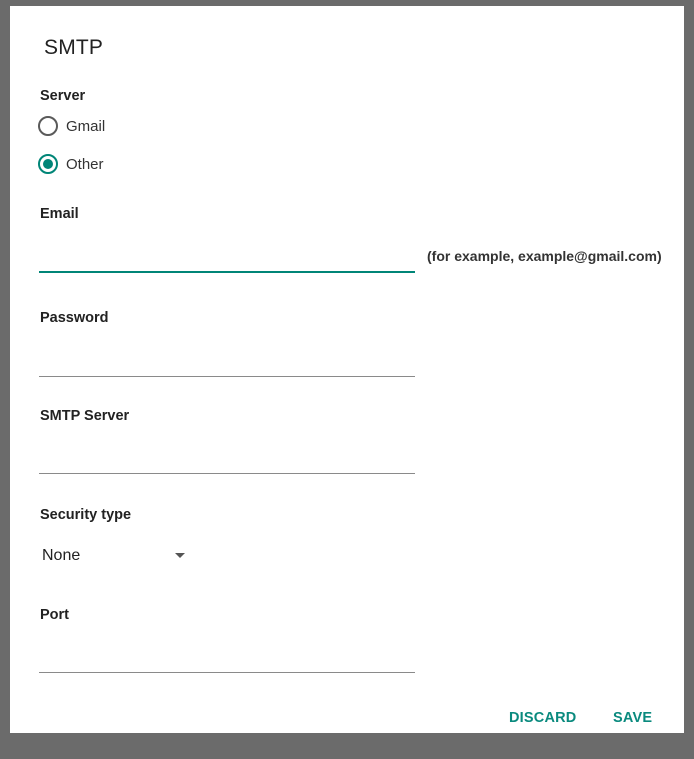  I want to click on radio-other: Other, so click(71, 164).